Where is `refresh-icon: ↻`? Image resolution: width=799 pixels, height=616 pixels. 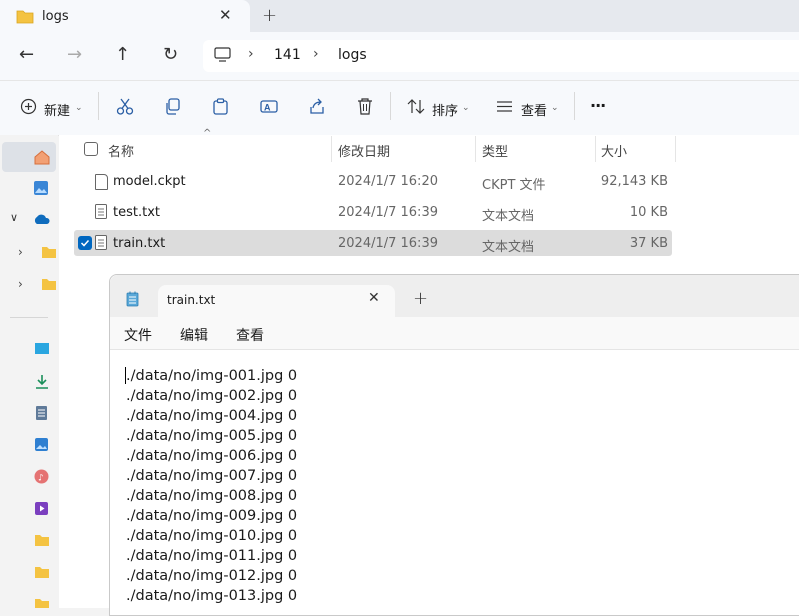
refresh-icon: ↻ is located at coordinates (170, 54).